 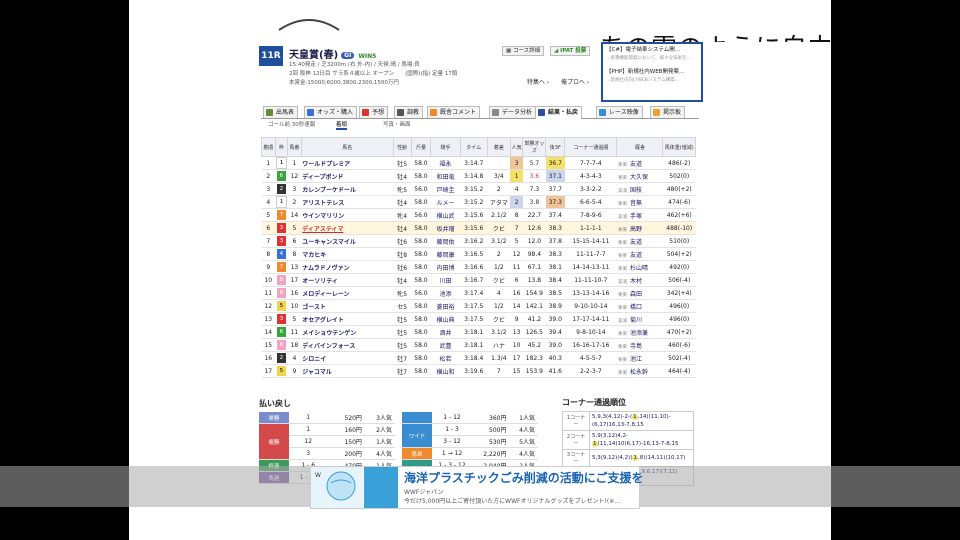 I want to click on cell-name: ディープボンド, so click(x=347, y=176).